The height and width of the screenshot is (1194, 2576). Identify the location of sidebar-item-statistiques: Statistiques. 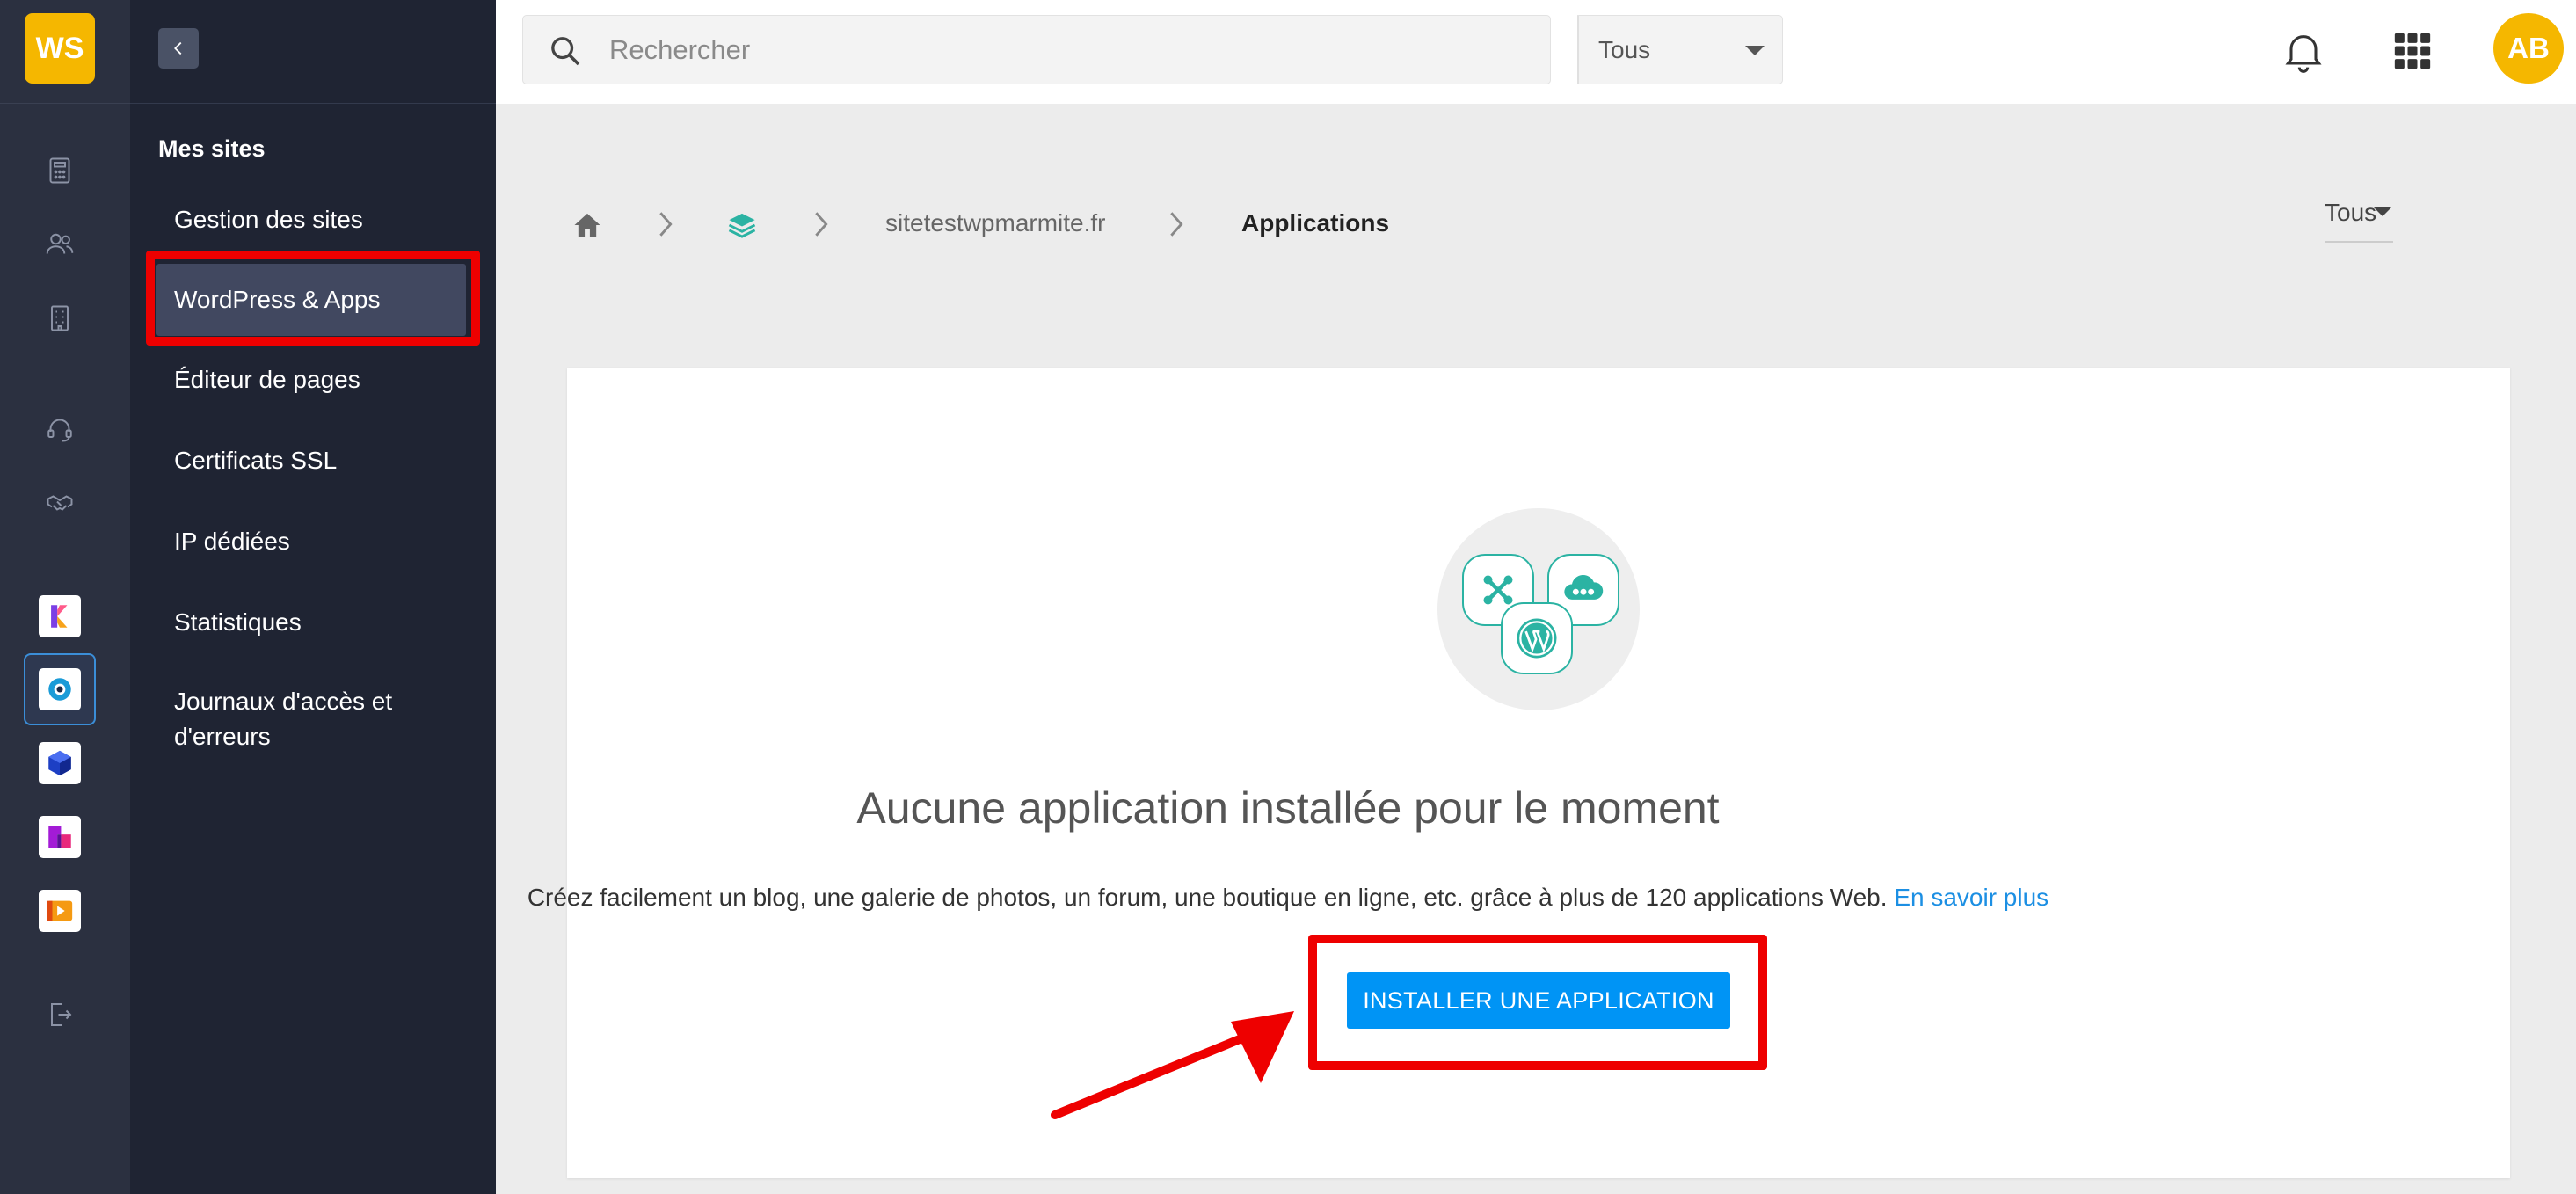
(238, 622).